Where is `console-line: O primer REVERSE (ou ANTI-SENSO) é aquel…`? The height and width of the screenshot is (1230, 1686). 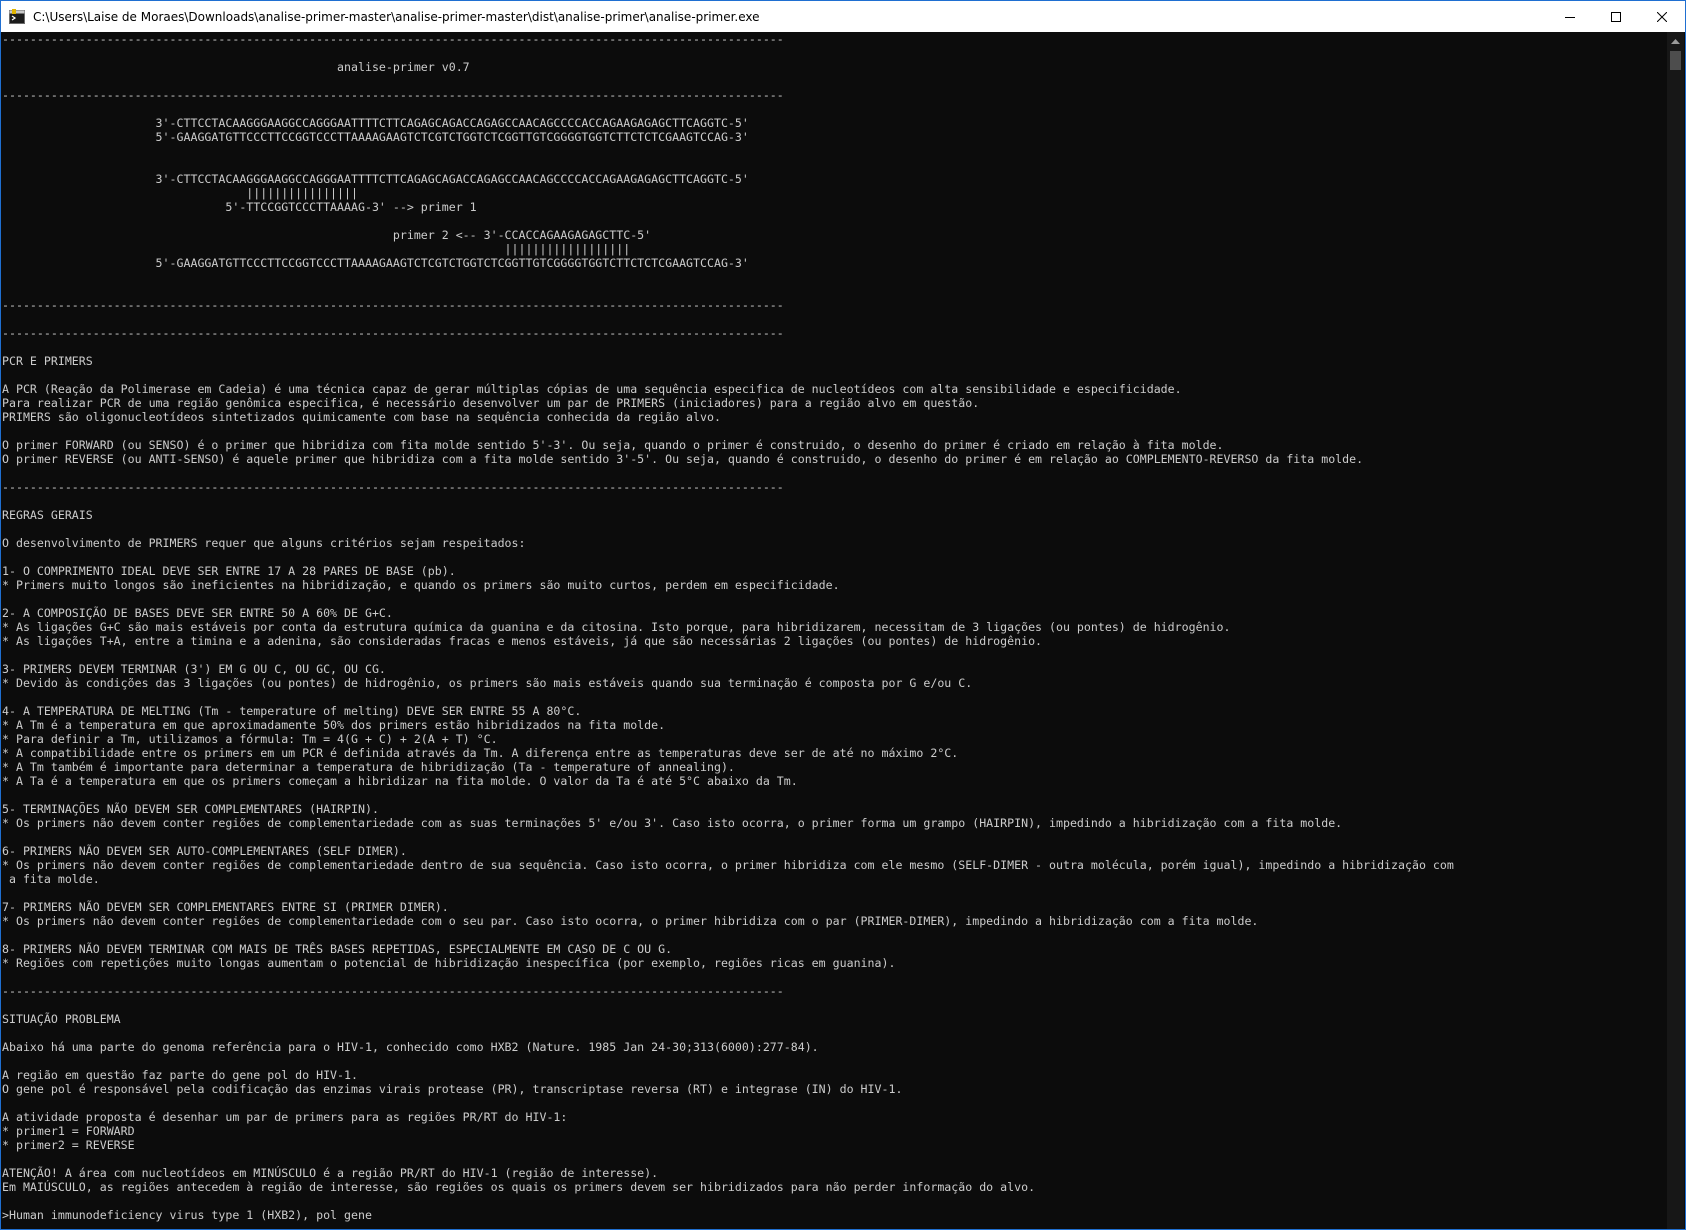
console-line: O primer REVERSE (ou ANTI-SENSO) é aquel… is located at coordinates (683, 459).